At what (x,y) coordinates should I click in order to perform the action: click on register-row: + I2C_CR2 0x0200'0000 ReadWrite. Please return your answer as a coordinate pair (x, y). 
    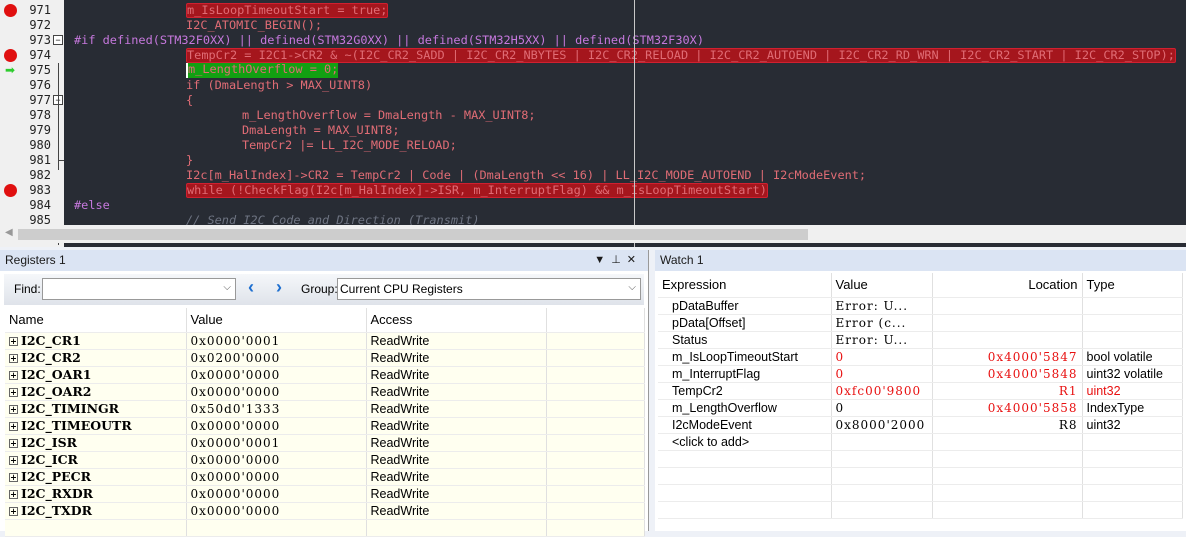
    Looking at the image, I should click on (325, 358).